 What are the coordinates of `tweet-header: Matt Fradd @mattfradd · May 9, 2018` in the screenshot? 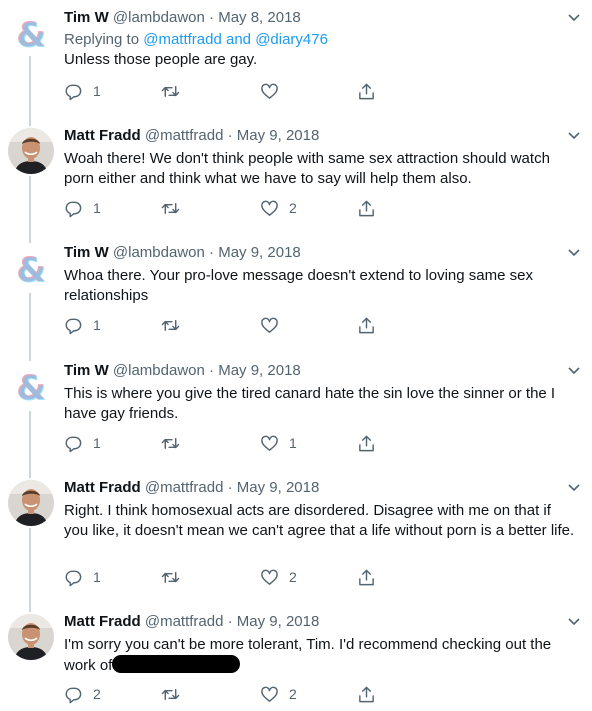 It's located at (191, 136).